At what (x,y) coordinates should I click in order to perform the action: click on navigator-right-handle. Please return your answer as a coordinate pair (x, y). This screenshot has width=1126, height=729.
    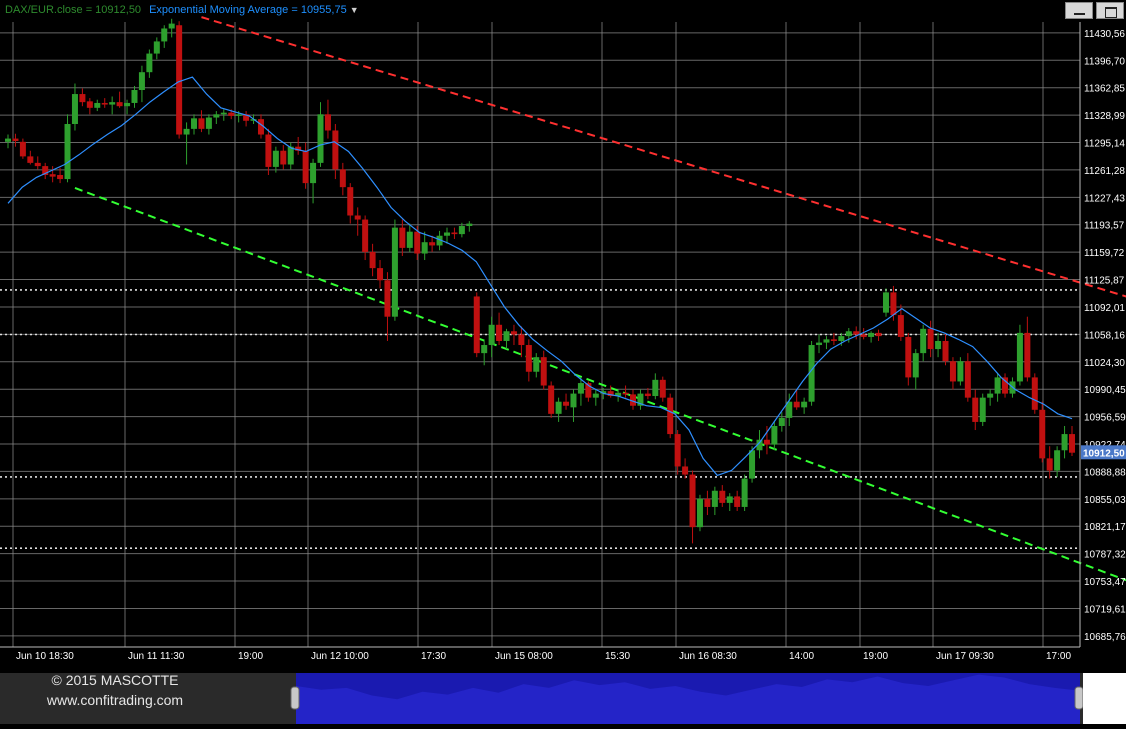
    Looking at the image, I should click on (1079, 698).